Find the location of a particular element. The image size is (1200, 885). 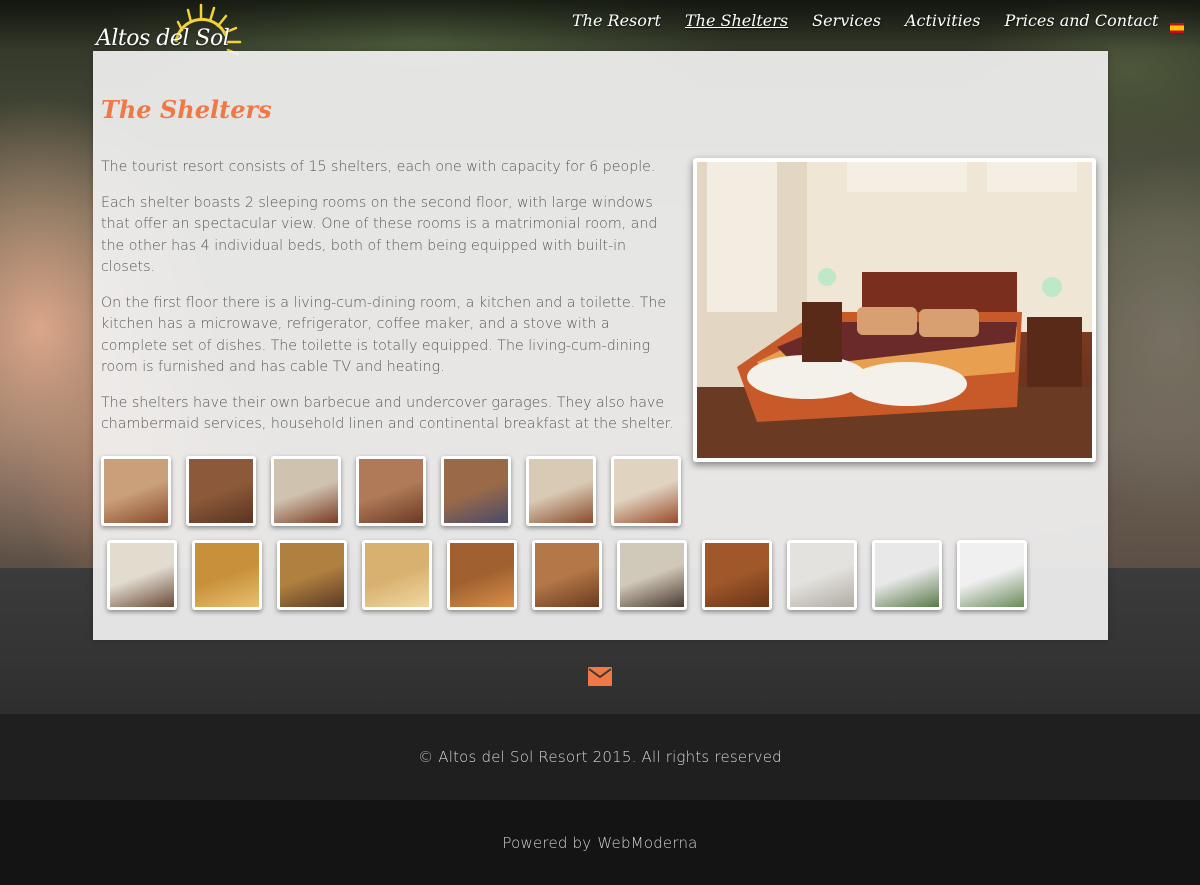

nav-the-shelters: The Shelters is located at coordinates (736, 20).